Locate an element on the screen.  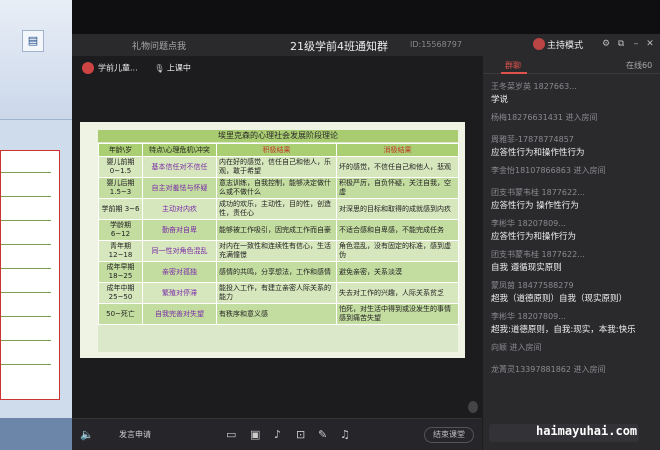
class-status: 上课中 is located at coordinates (178, 68).